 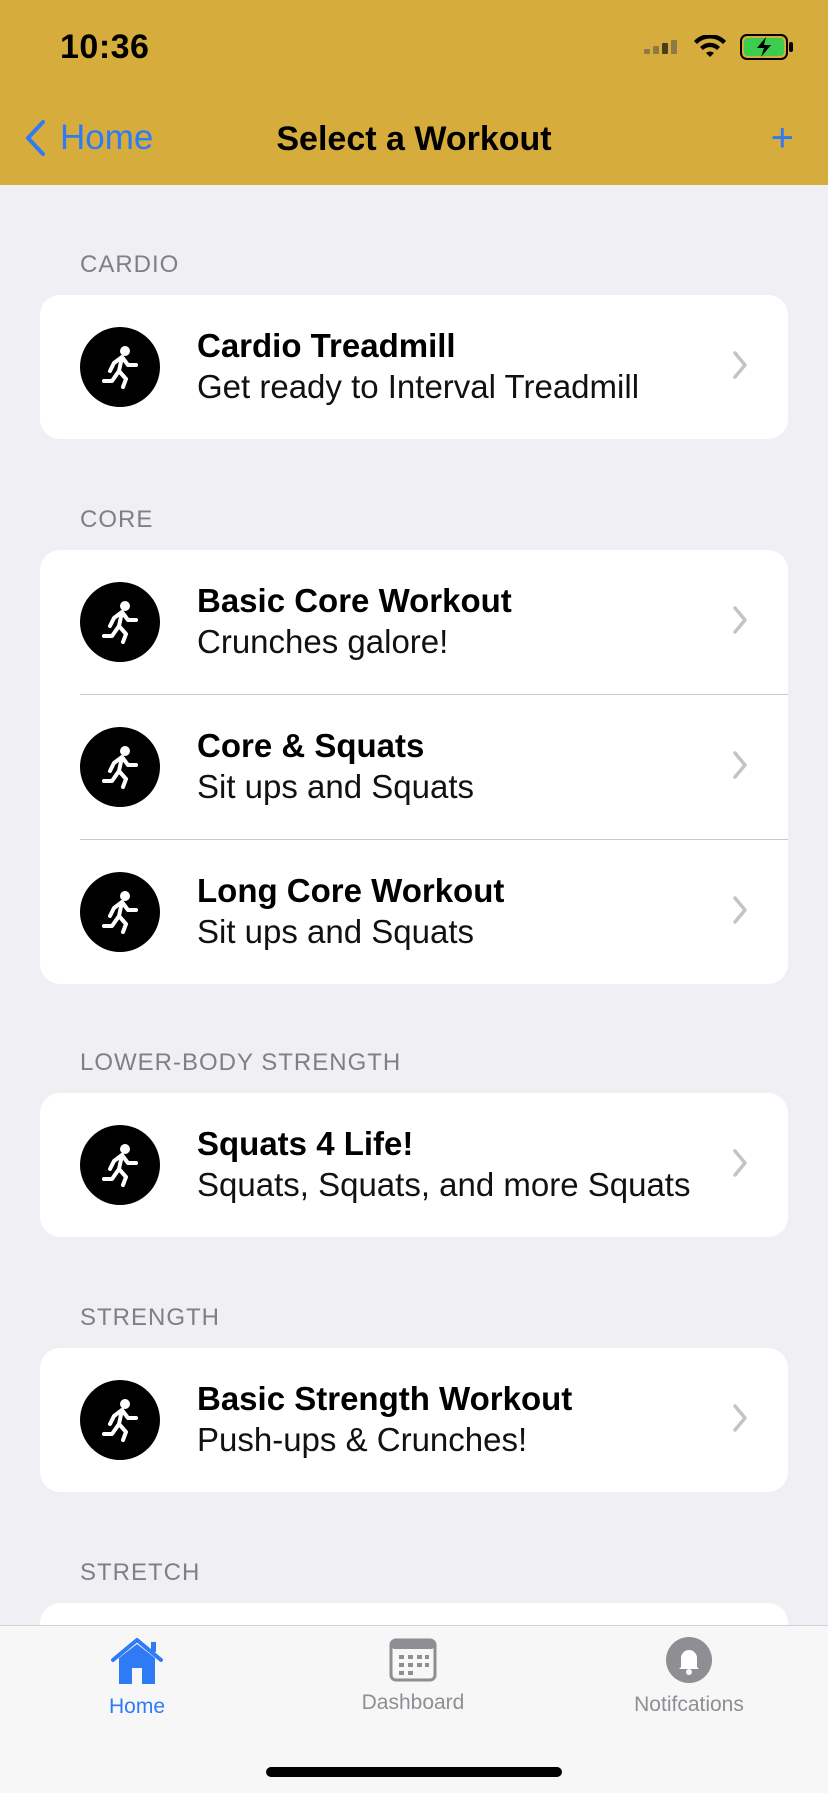 I want to click on workout-subtitle: Push-ups & Crunches!, so click(x=362, y=1439).